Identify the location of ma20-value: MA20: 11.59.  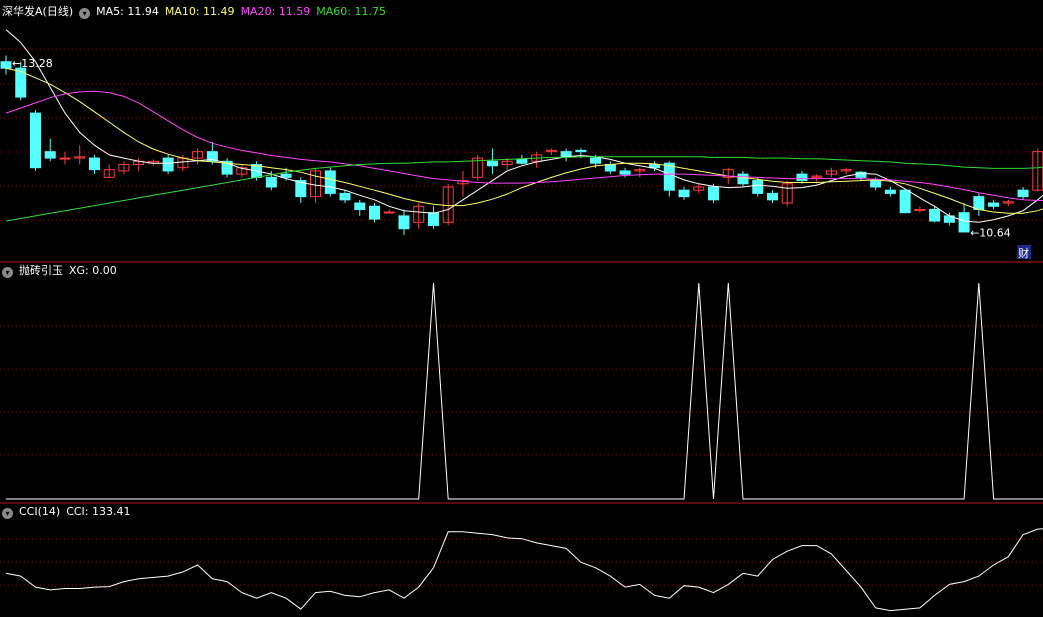
(275, 11).